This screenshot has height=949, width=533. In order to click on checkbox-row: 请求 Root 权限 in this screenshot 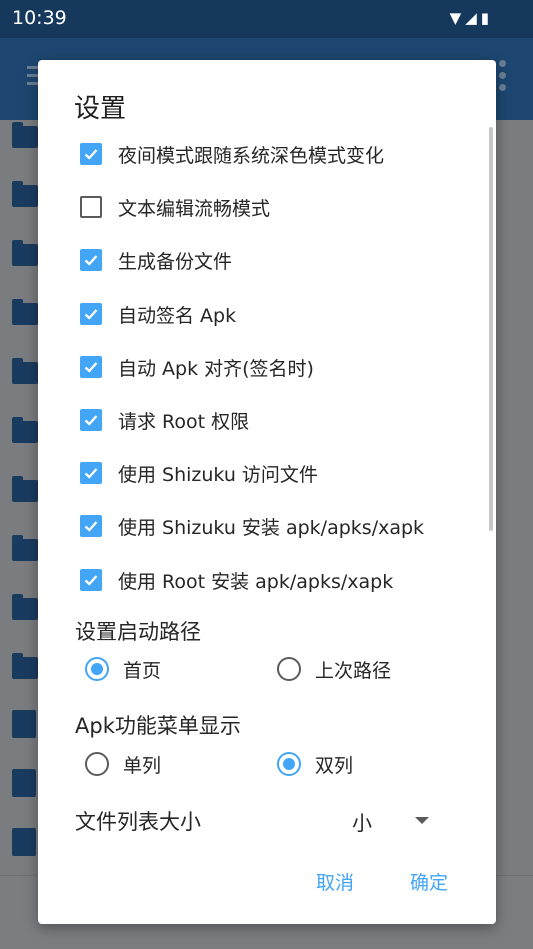, I will do `click(164, 420)`.